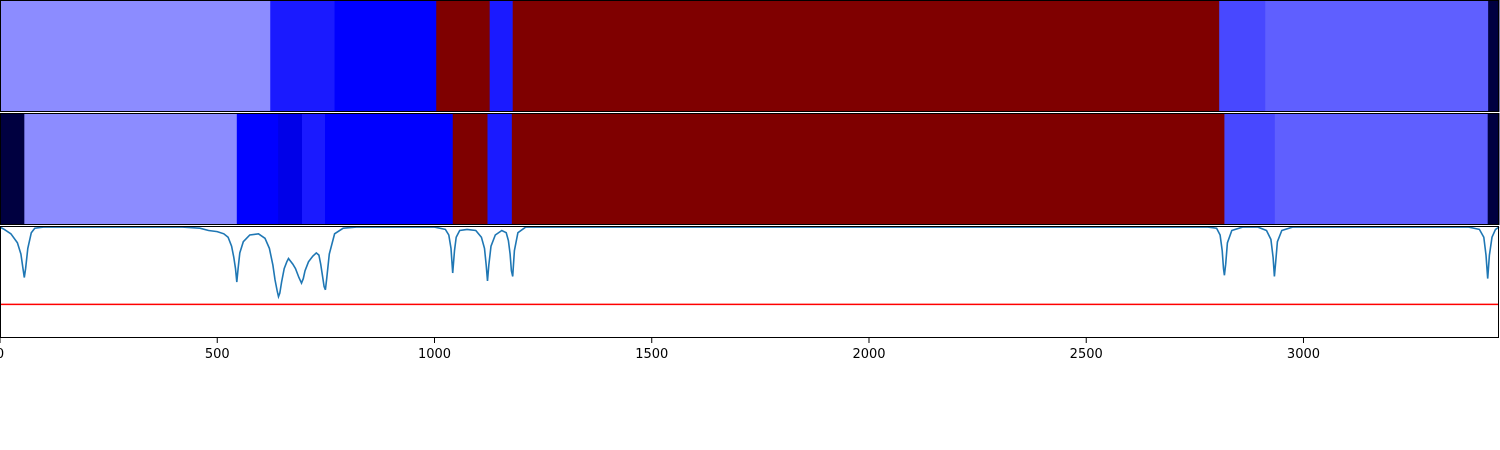  What do you see at coordinates (651, 354) in the screenshot?
I see `x-tick-label: 1500` at bounding box center [651, 354].